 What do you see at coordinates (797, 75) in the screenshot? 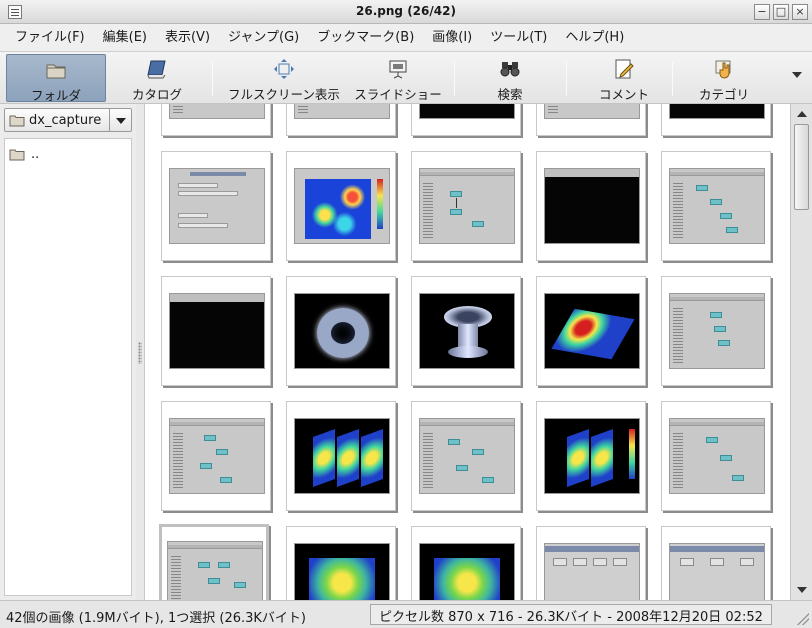
I see `toolbar-overflow-chevron-icon` at bounding box center [797, 75].